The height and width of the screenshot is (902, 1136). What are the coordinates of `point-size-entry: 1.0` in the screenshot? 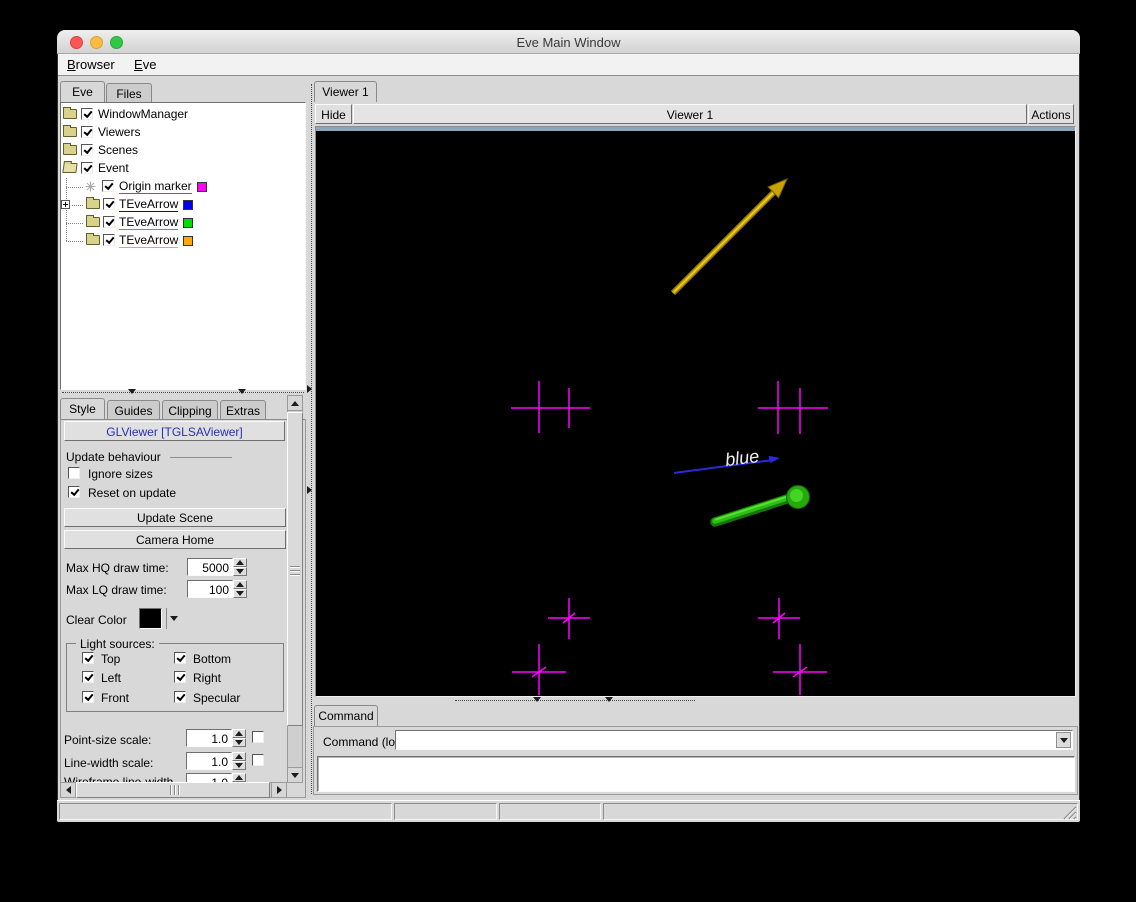 It's located at (209, 738).